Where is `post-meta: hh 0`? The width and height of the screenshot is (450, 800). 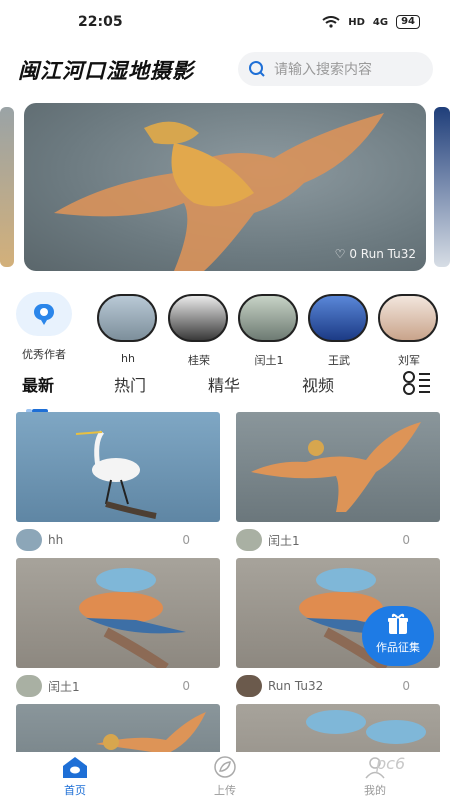
post-meta: hh 0 is located at coordinates (118, 540).